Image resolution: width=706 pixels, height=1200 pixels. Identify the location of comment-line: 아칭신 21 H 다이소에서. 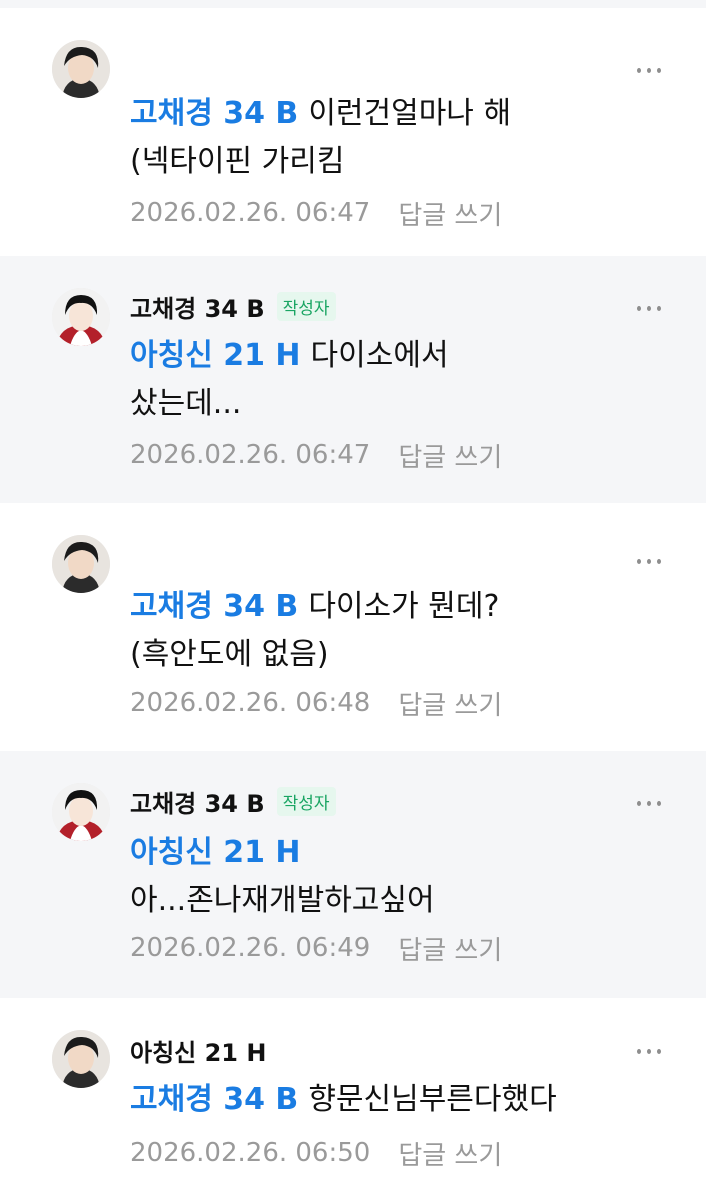
(388, 356).